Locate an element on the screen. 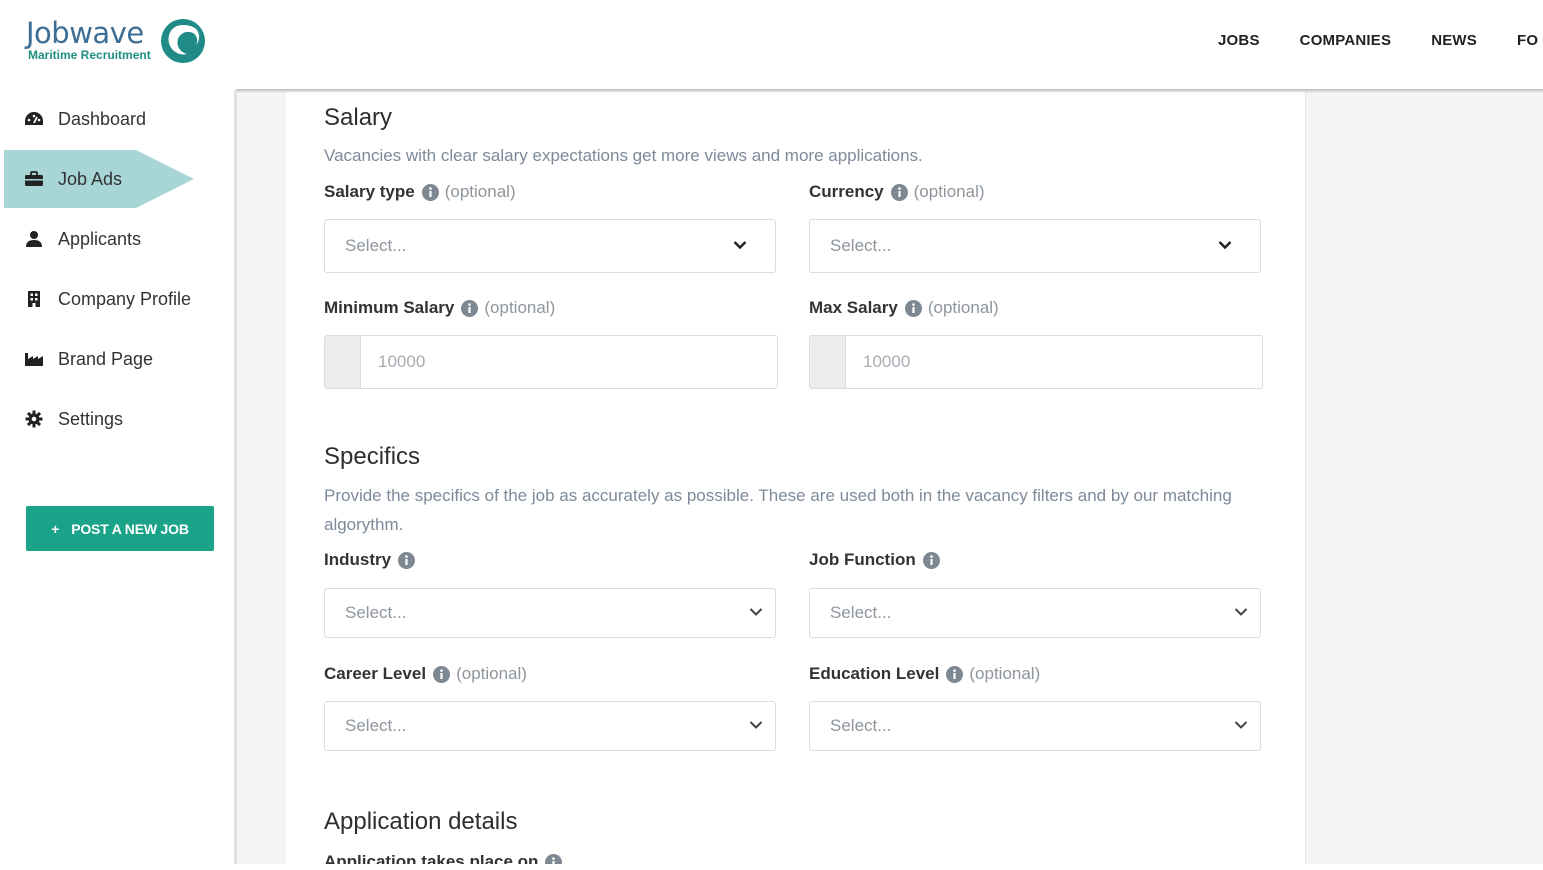  salary-type-label: Salary type (optional) is located at coordinates (420, 192).